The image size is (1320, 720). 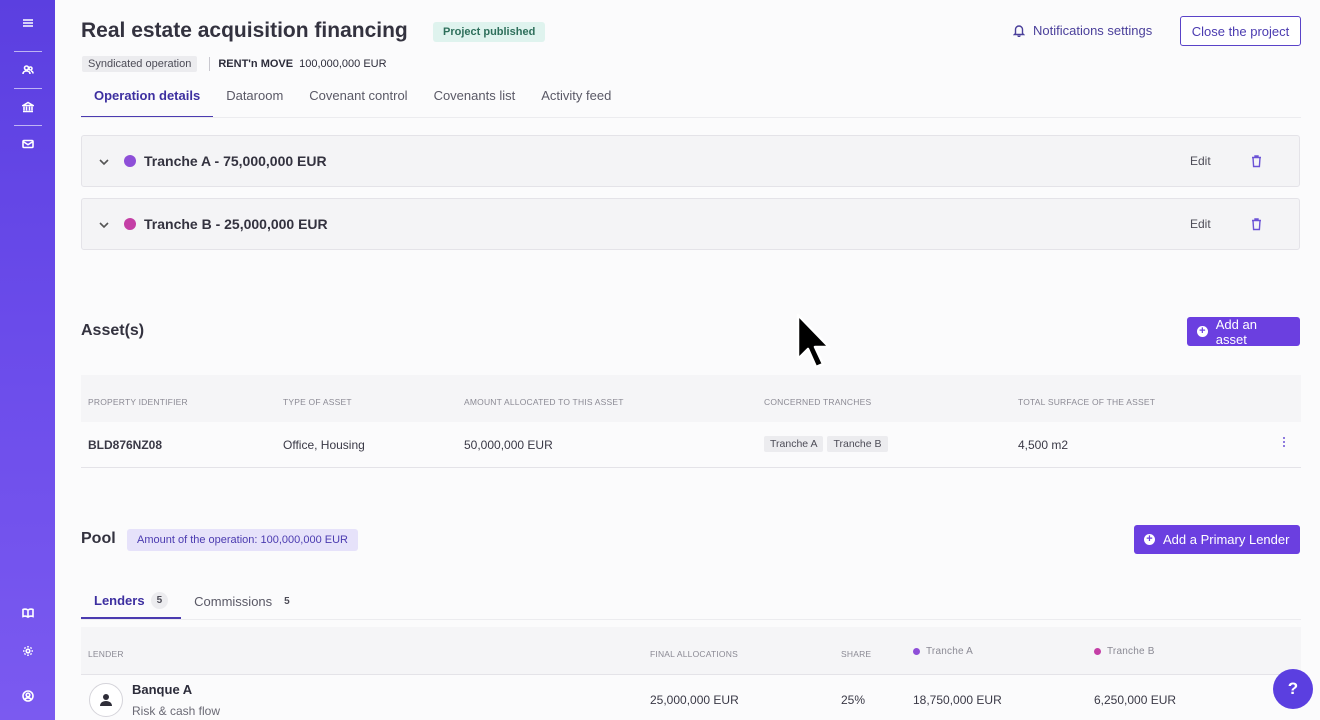 What do you see at coordinates (236, 224) in the screenshot?
I see `tranche-b-label: Tranche B - 25,000,000 EUR` at bounding box center [236, 224].